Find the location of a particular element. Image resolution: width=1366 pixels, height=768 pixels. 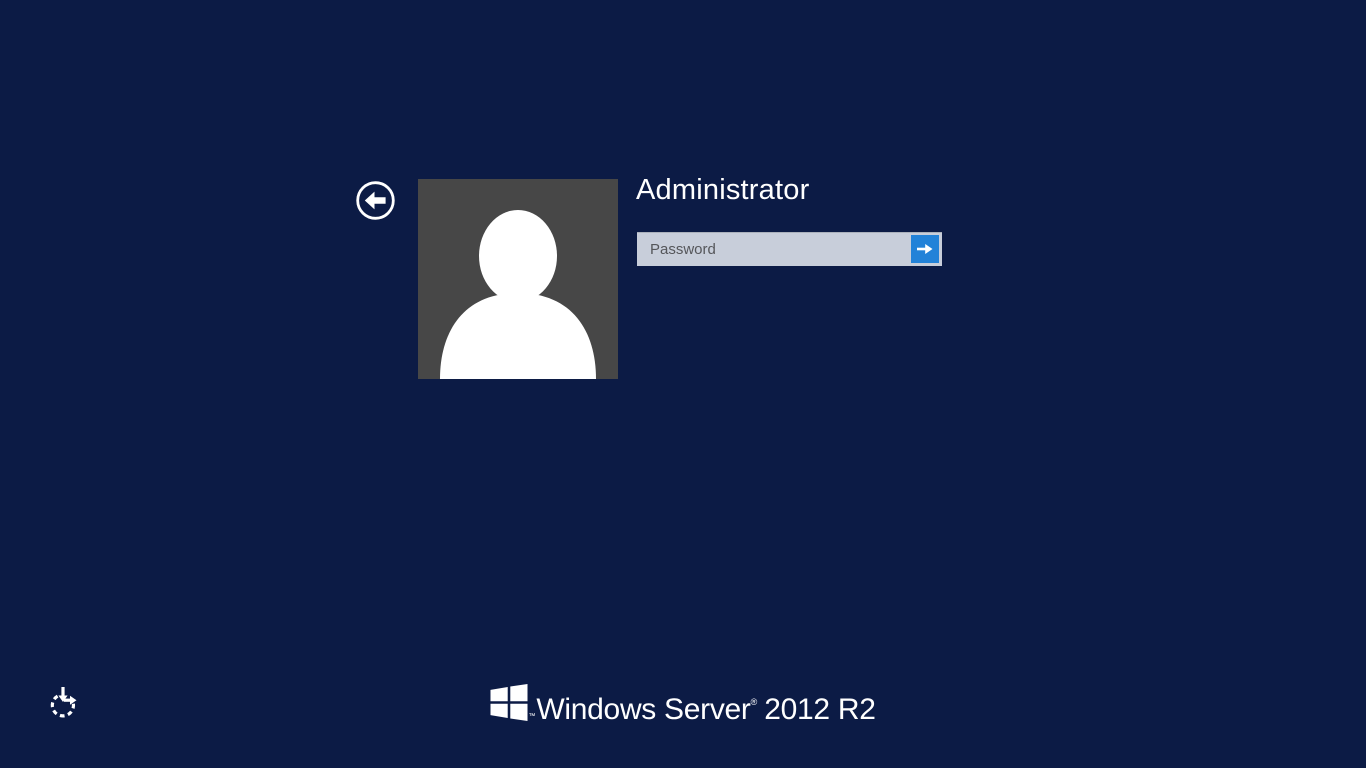

brand-text: Windows Server® 2012 R2 is located at coordinates (705, 706).